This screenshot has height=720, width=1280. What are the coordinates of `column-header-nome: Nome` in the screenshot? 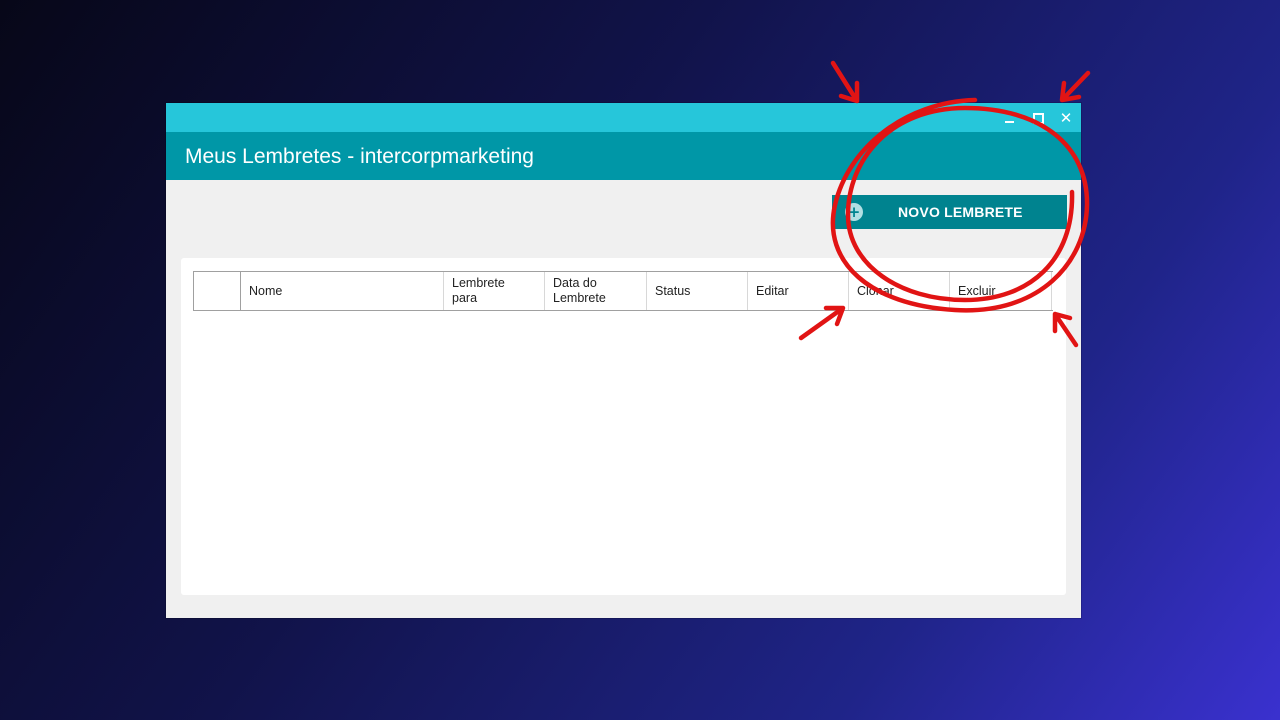 It's located at (342, 291).